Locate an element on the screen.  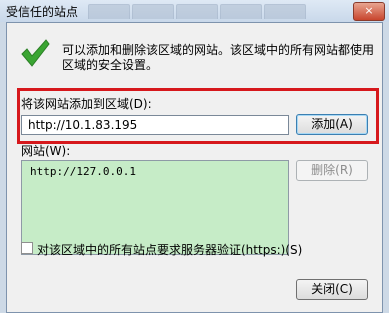
remove-button: 删除(R) is located at coordinates (332, 170).